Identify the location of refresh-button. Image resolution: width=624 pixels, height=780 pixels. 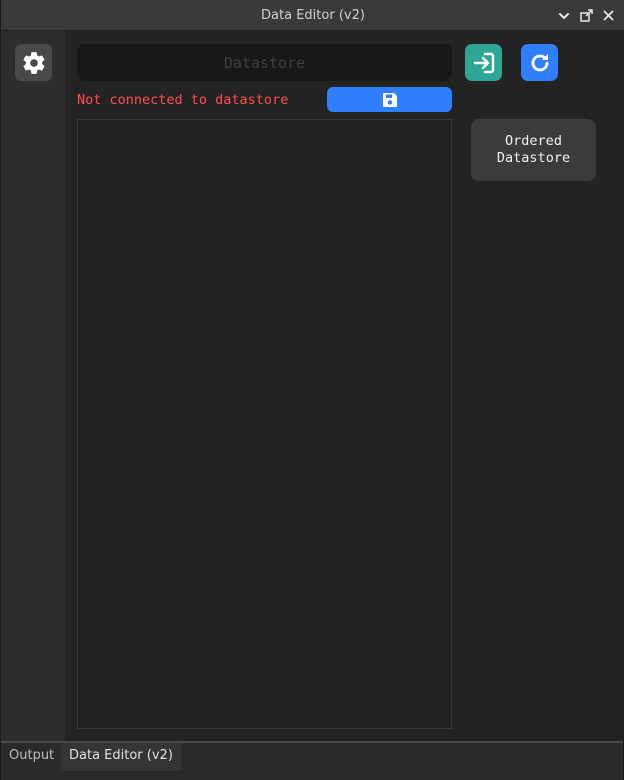
(539, 62).